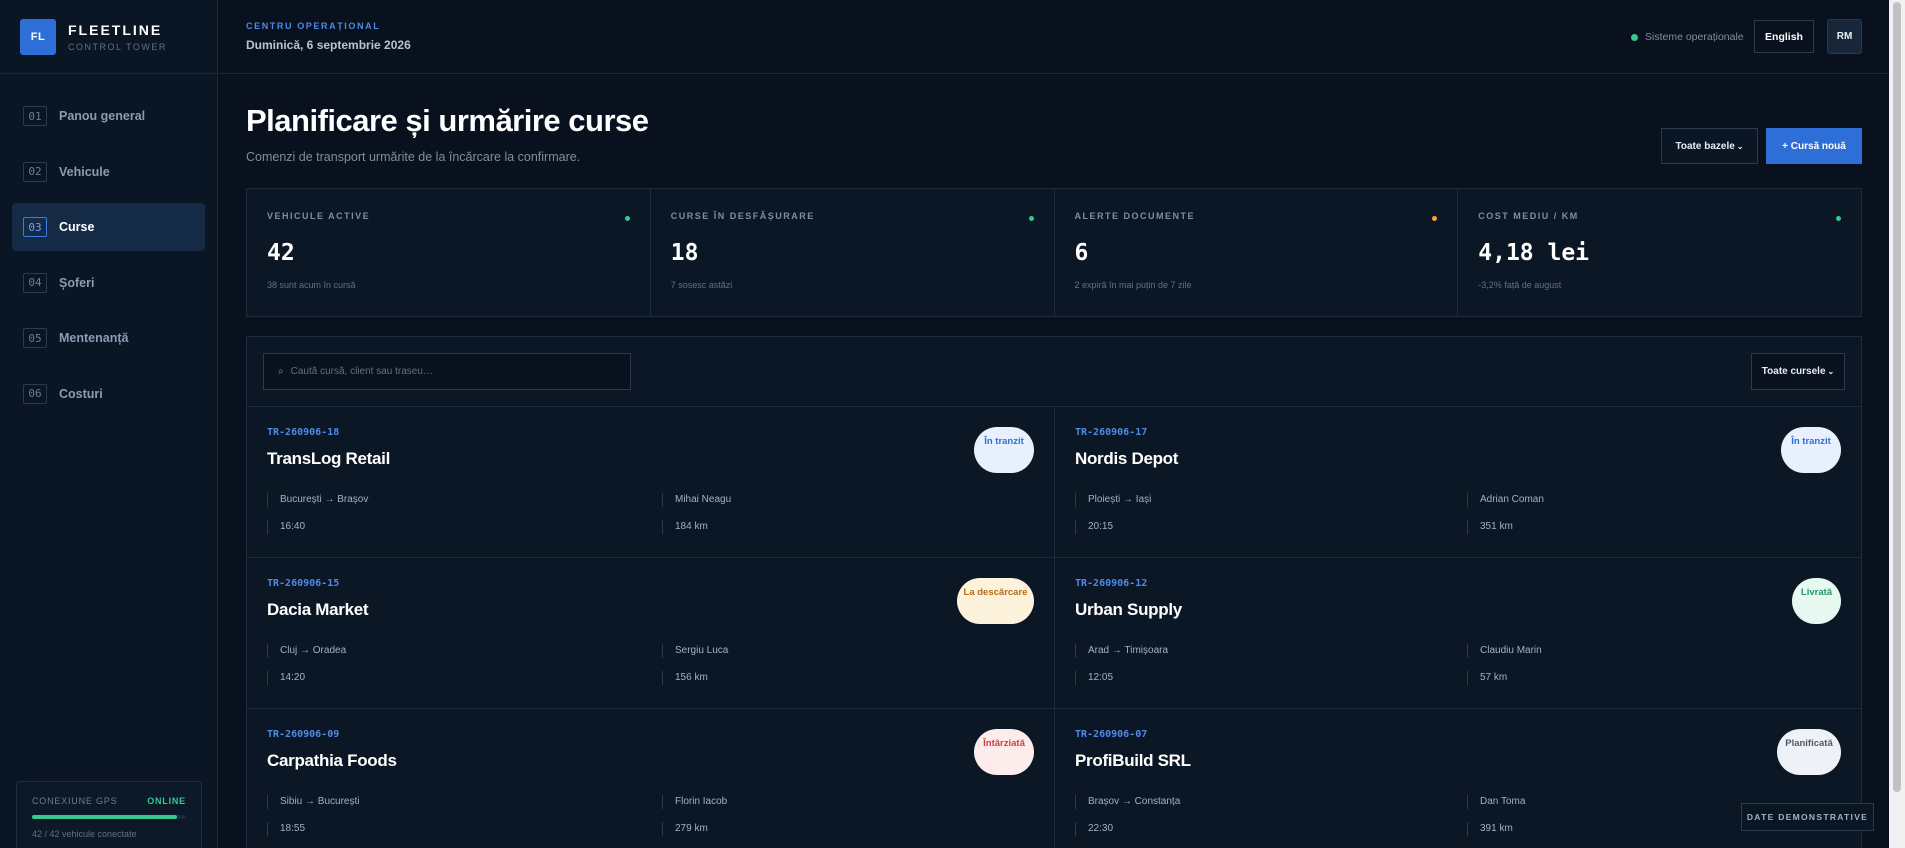  What do you see at coordinates (1133, 285) in the screenshot?
I see `stat-note: 2 expiră în mai puțin de 7 zile` at bounding box center [1133, 285].